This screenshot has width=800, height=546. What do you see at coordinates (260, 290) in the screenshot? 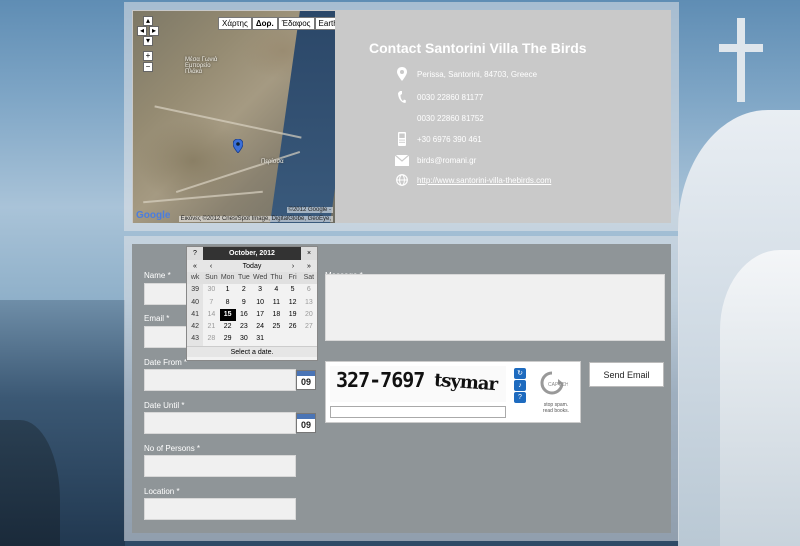
I see `date-picker-day: 3` at bounding box center [260, 290].